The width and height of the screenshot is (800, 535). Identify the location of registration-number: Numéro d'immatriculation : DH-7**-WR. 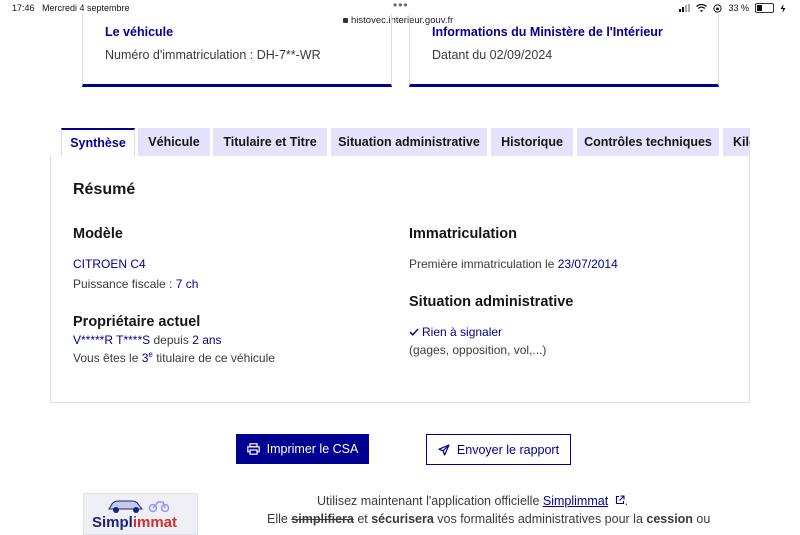
(213, 55).